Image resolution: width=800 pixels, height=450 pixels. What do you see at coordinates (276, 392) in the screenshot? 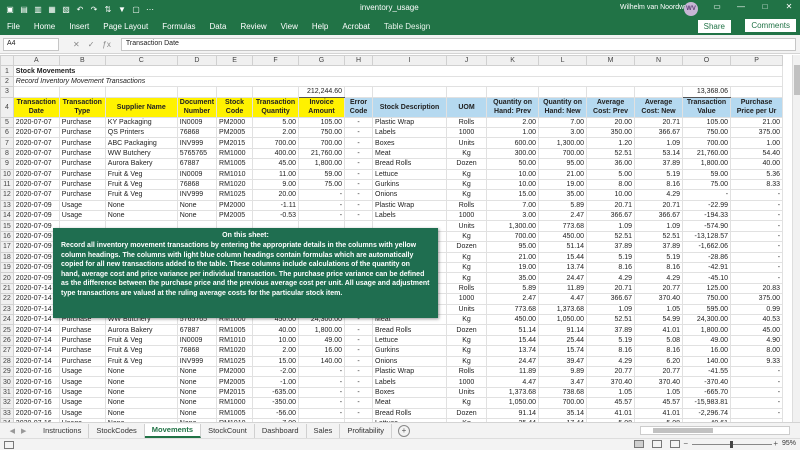
I see `table-cell: -635.00` at bounding box center [276, 392].